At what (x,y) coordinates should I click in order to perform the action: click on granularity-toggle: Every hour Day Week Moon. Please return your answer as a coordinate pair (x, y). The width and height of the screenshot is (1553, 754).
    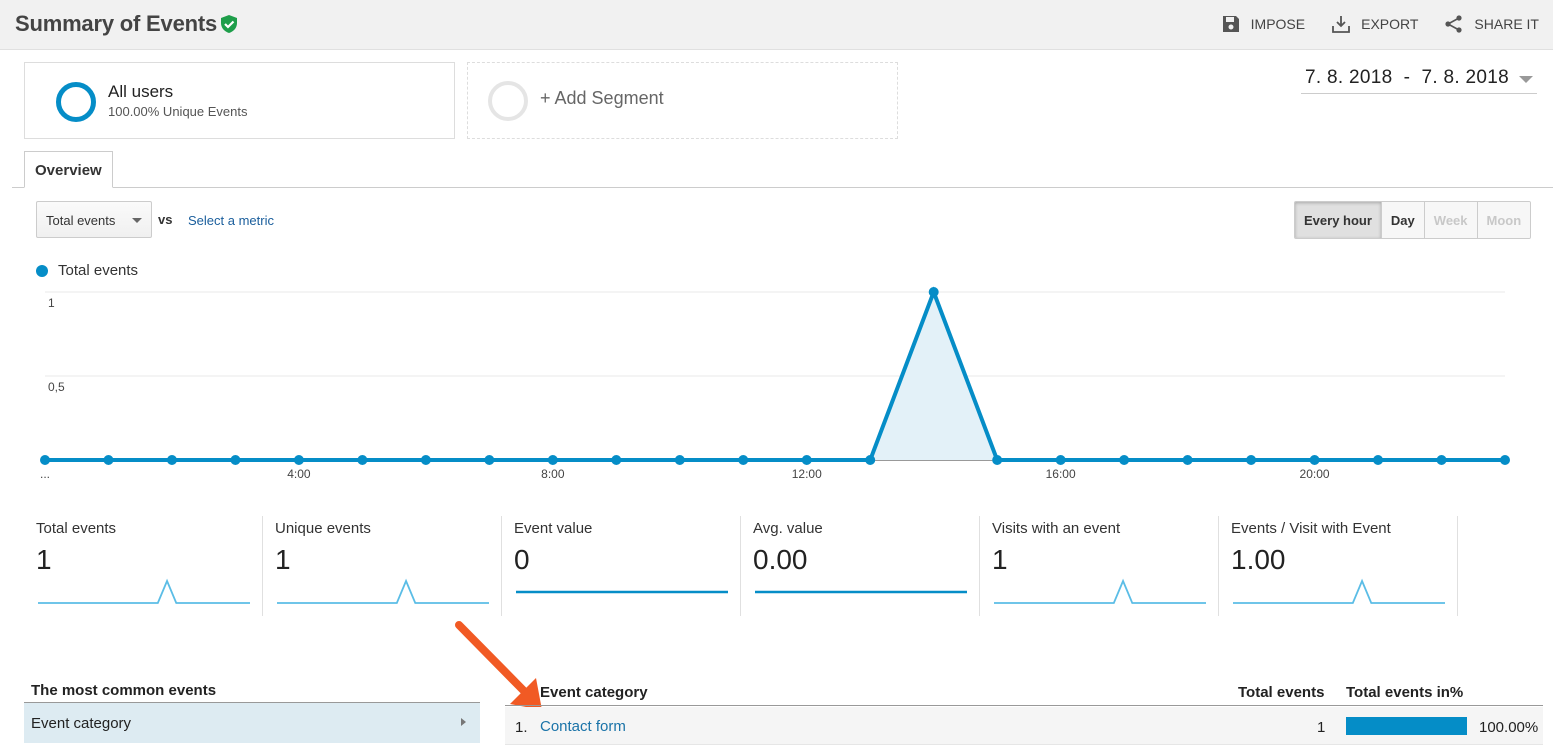
    Looking at the image, I should click on (1413, 220).